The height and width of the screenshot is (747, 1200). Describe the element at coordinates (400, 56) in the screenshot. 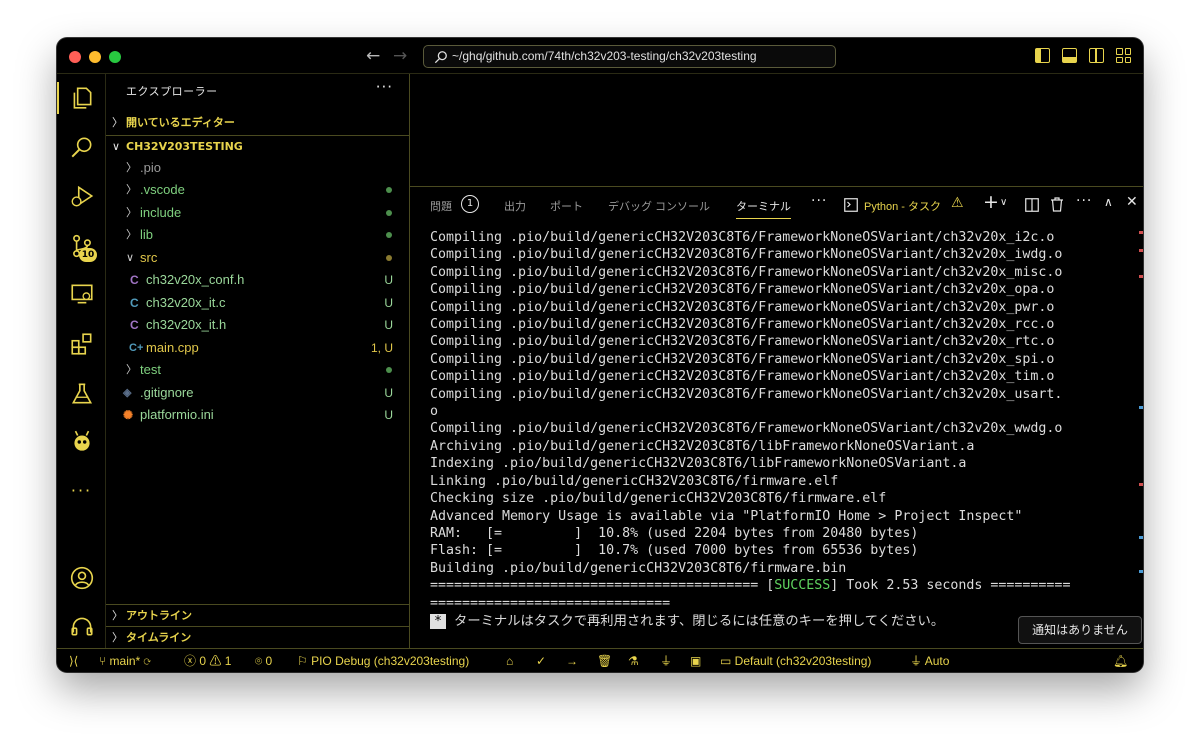

I see `forward-arrow-icon: →` at that location.